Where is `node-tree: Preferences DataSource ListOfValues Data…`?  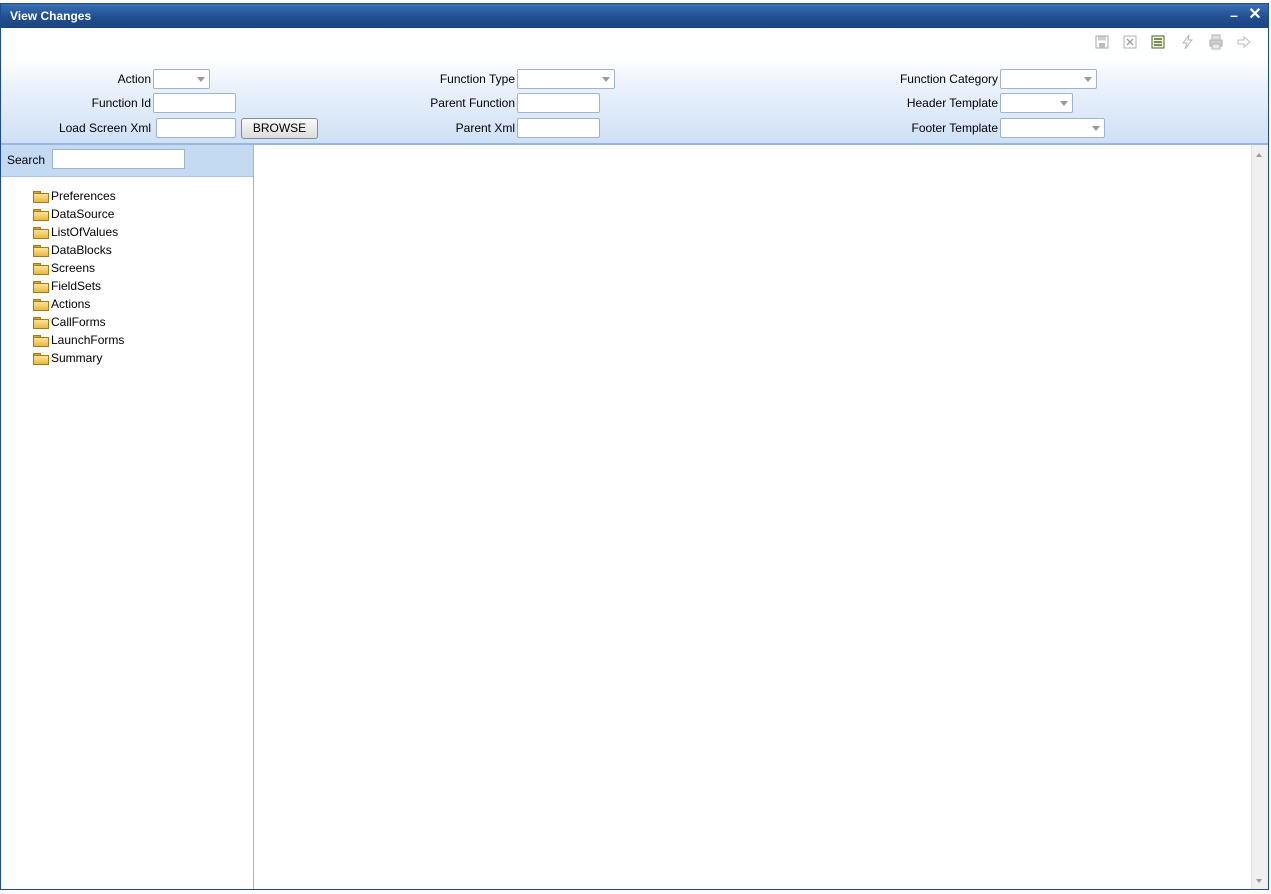
node-tree: Preferences DataSource ListOfValues Data… is located at coordinates (78, 277).